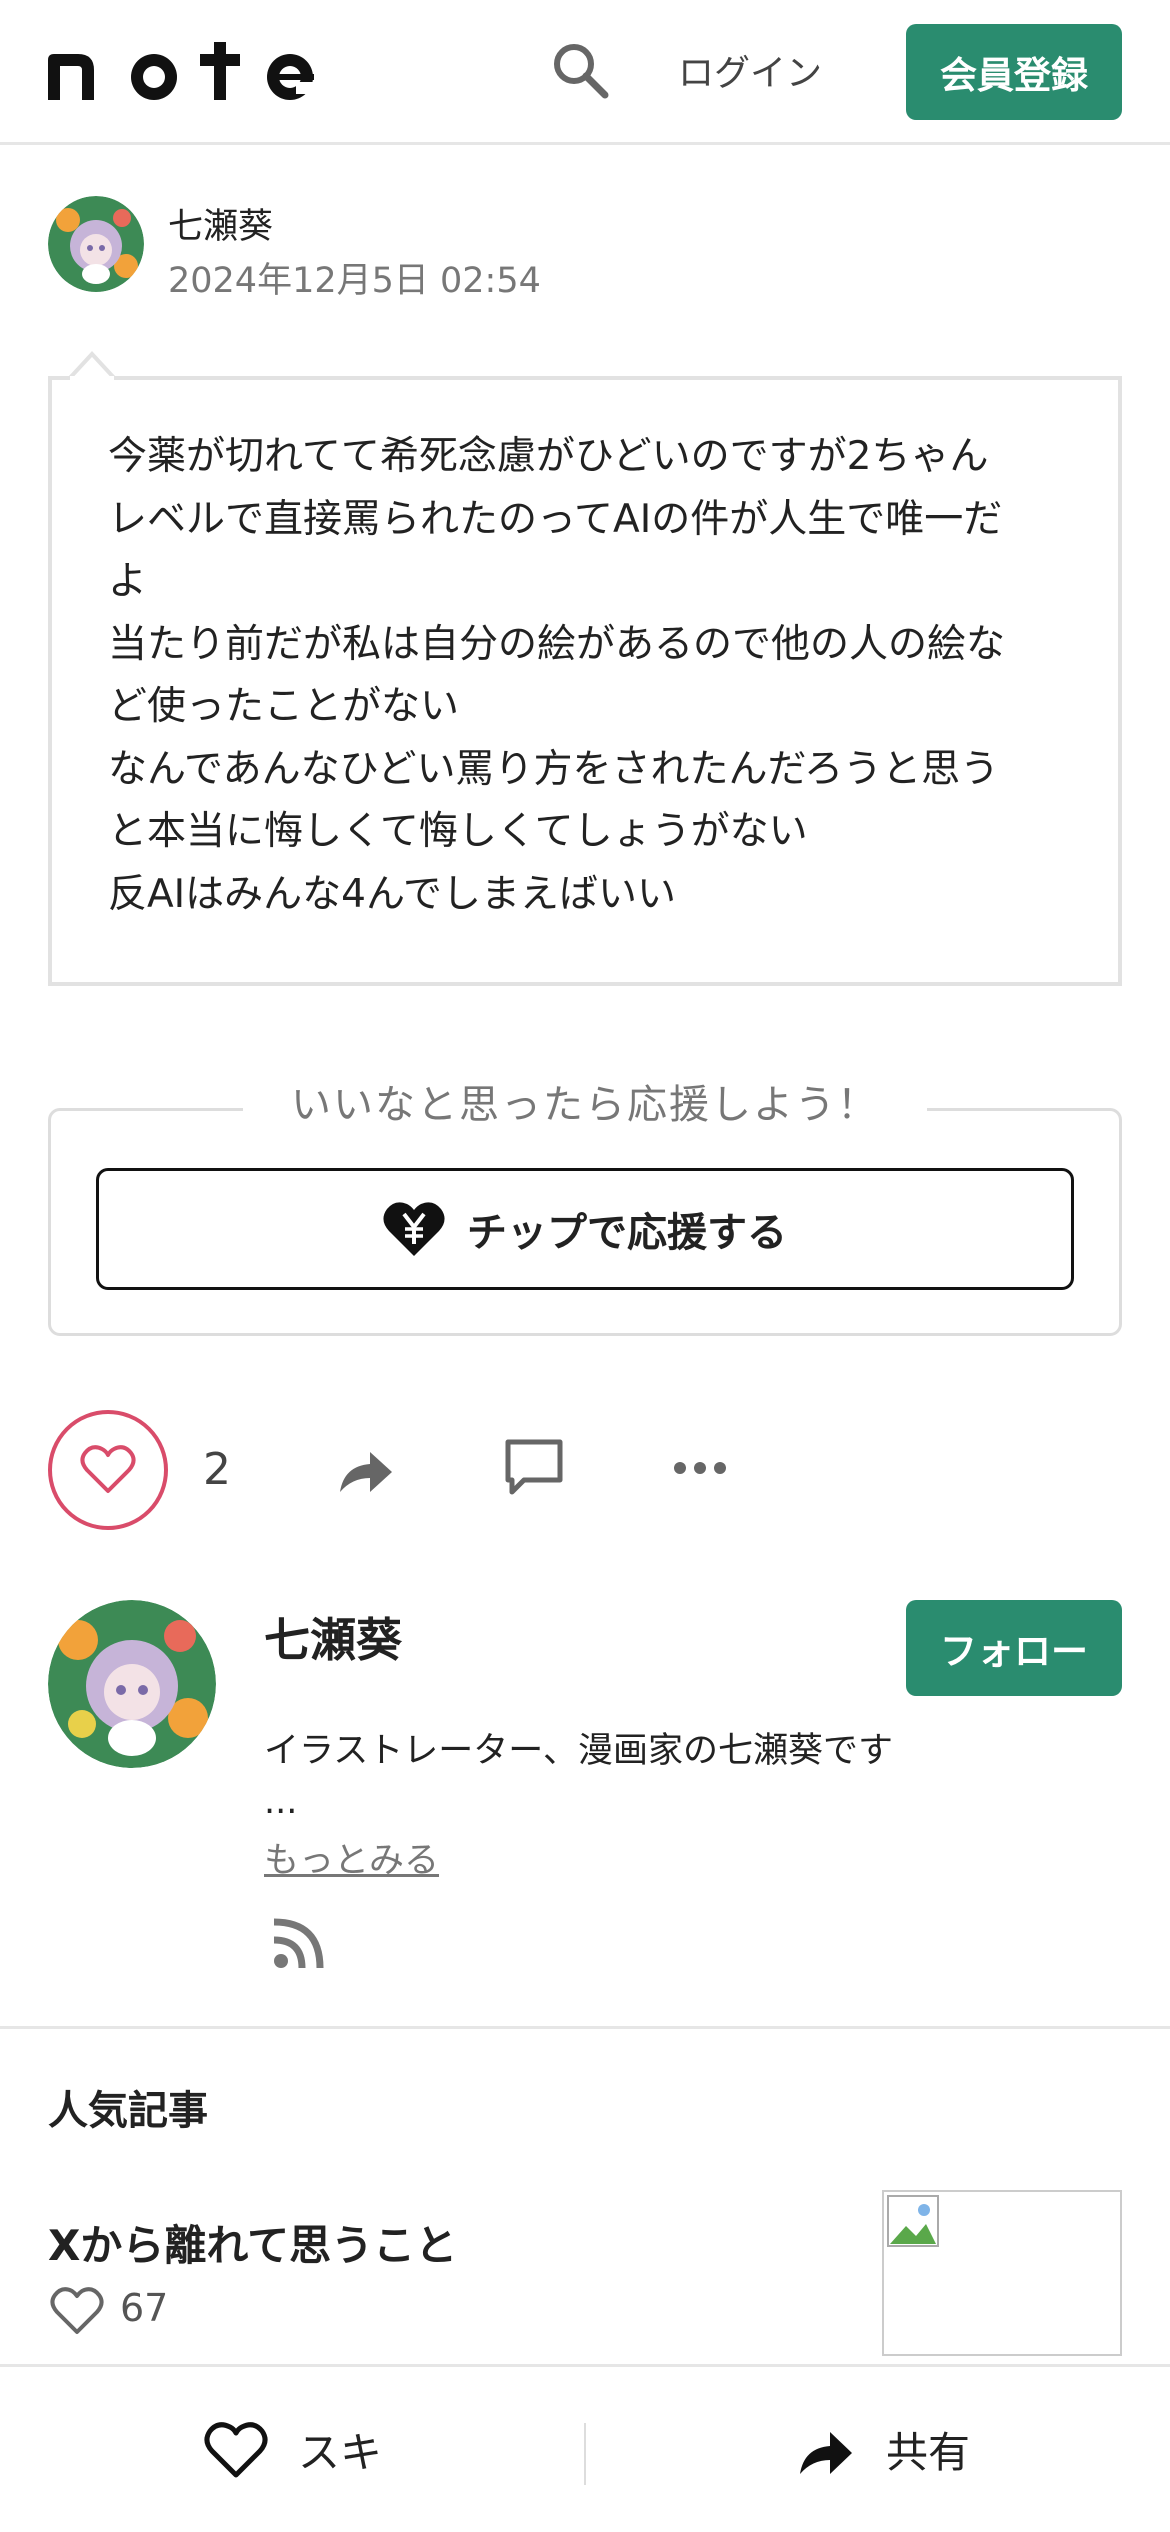 The image size is (1170, 2532). I want to click on more-icon, so click(700, 1468).